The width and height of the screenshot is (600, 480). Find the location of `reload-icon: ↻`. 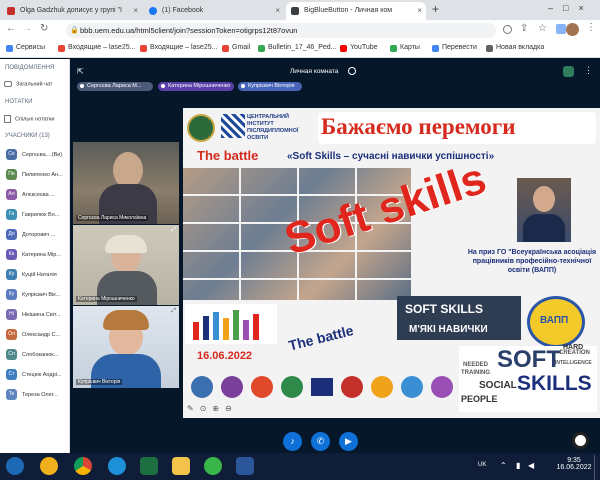

reload-icon: ↻ is located at coordinates (44, 28).